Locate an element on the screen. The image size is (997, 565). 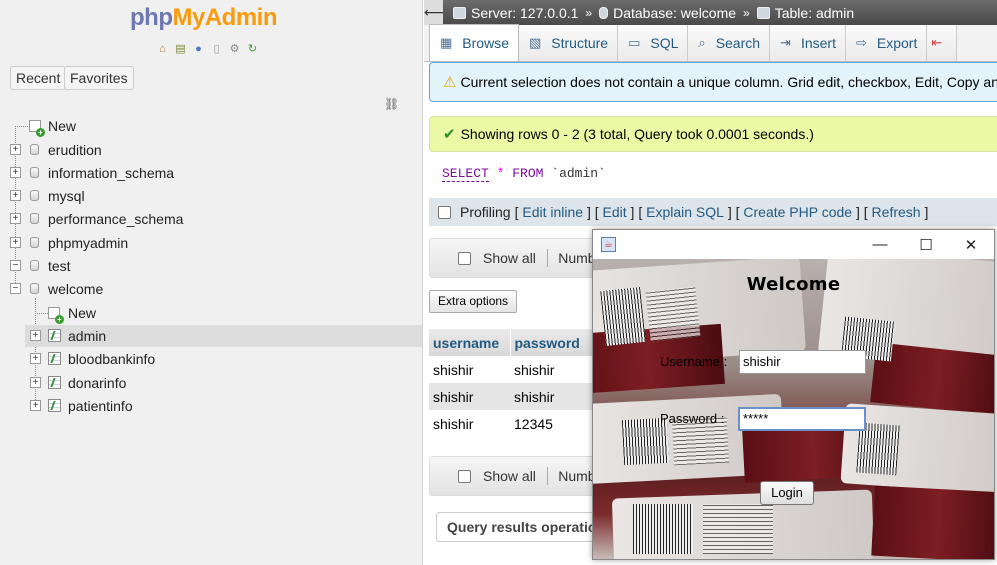
tree-item-db-welcome: − welcome is located at coordinates (211, 289).